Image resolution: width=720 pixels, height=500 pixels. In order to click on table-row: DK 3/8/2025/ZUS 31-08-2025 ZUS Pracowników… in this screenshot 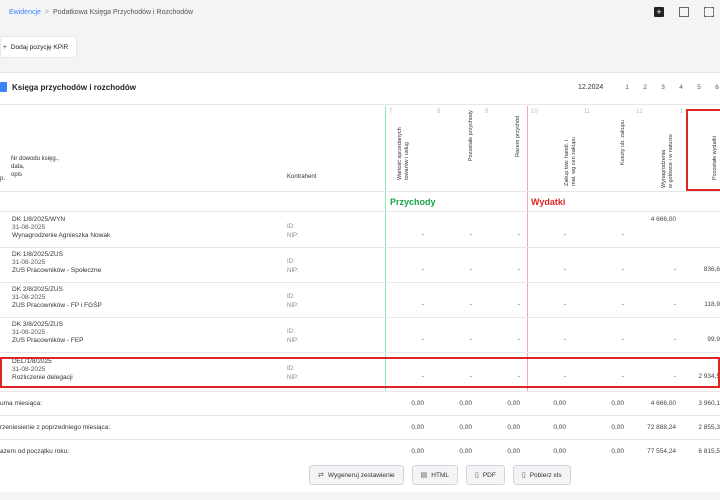, I will do `click(48, 333)`.